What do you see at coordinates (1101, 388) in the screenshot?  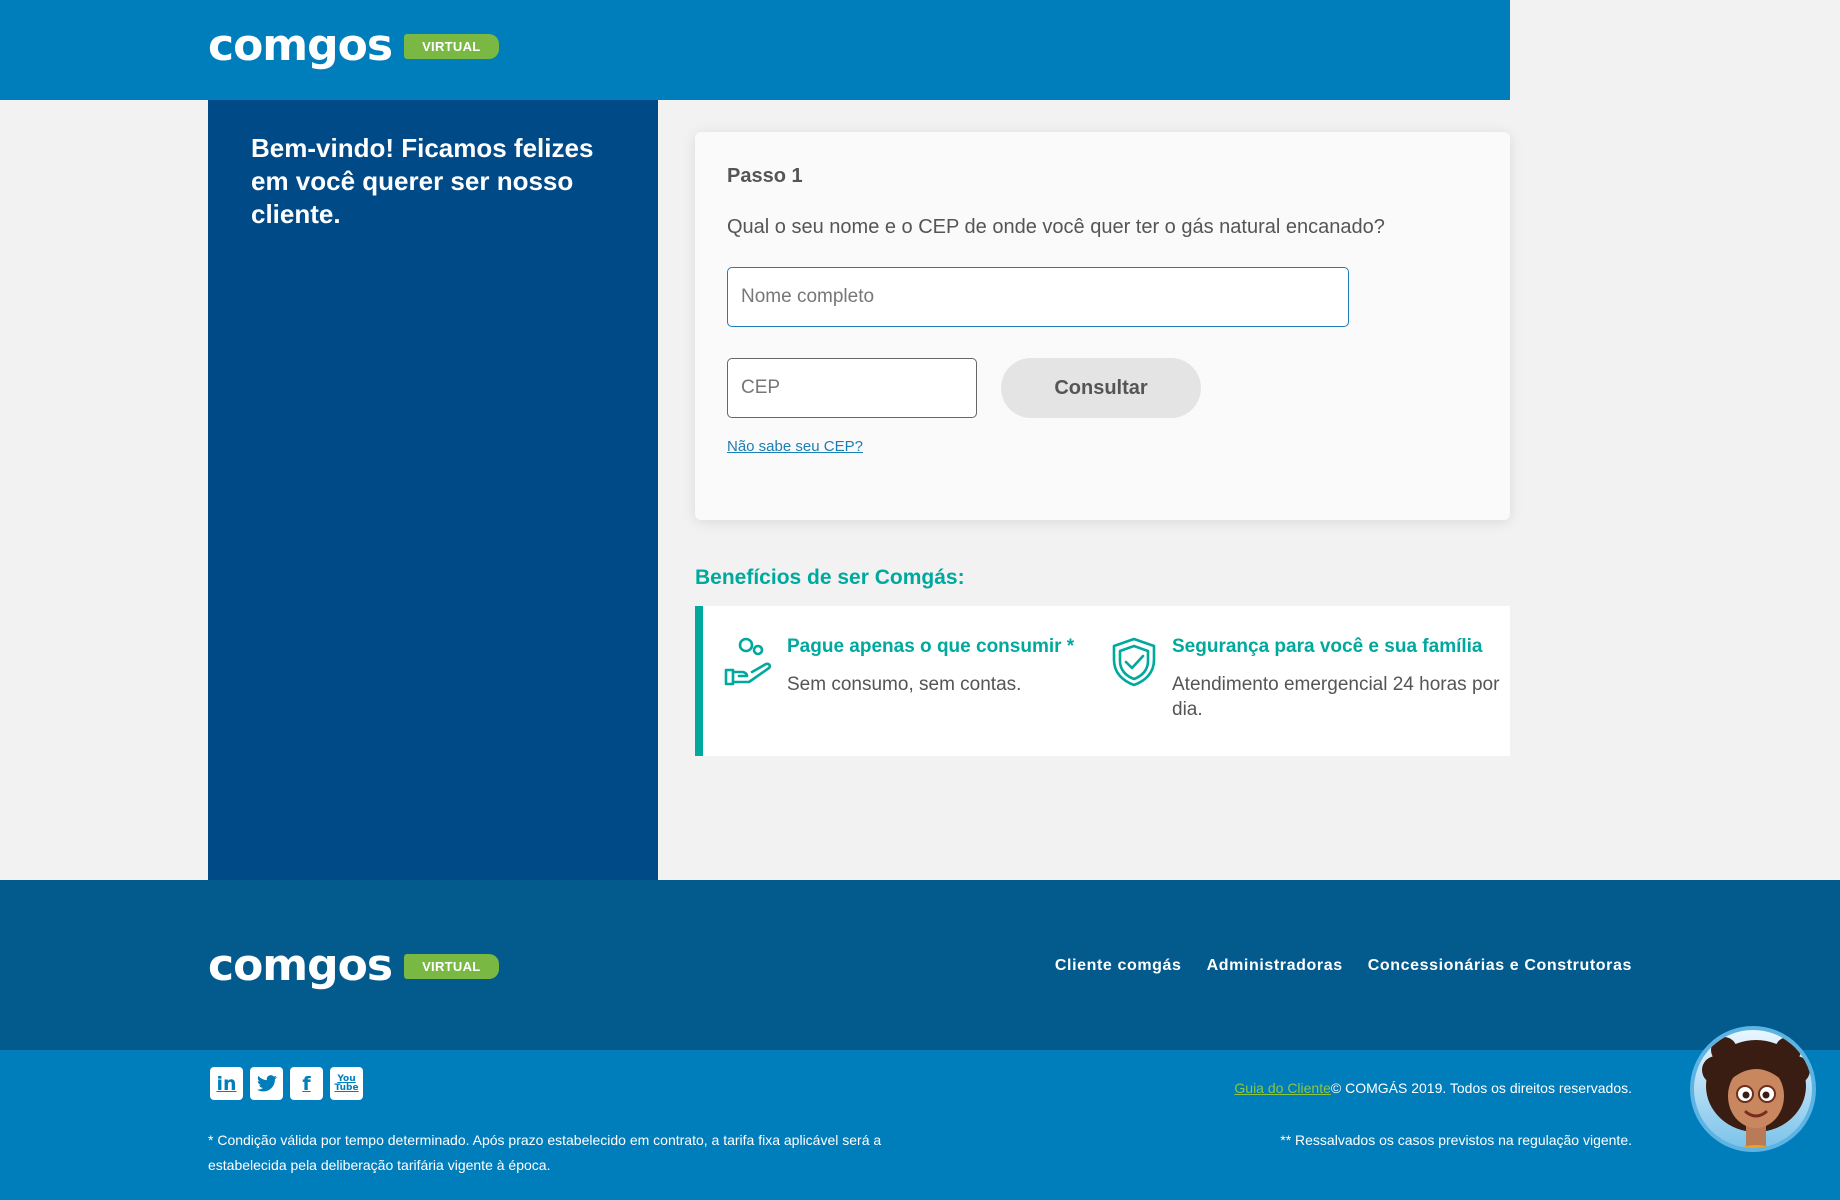 I see `consult-button: Consultar` at bounding box center [1101, 388].